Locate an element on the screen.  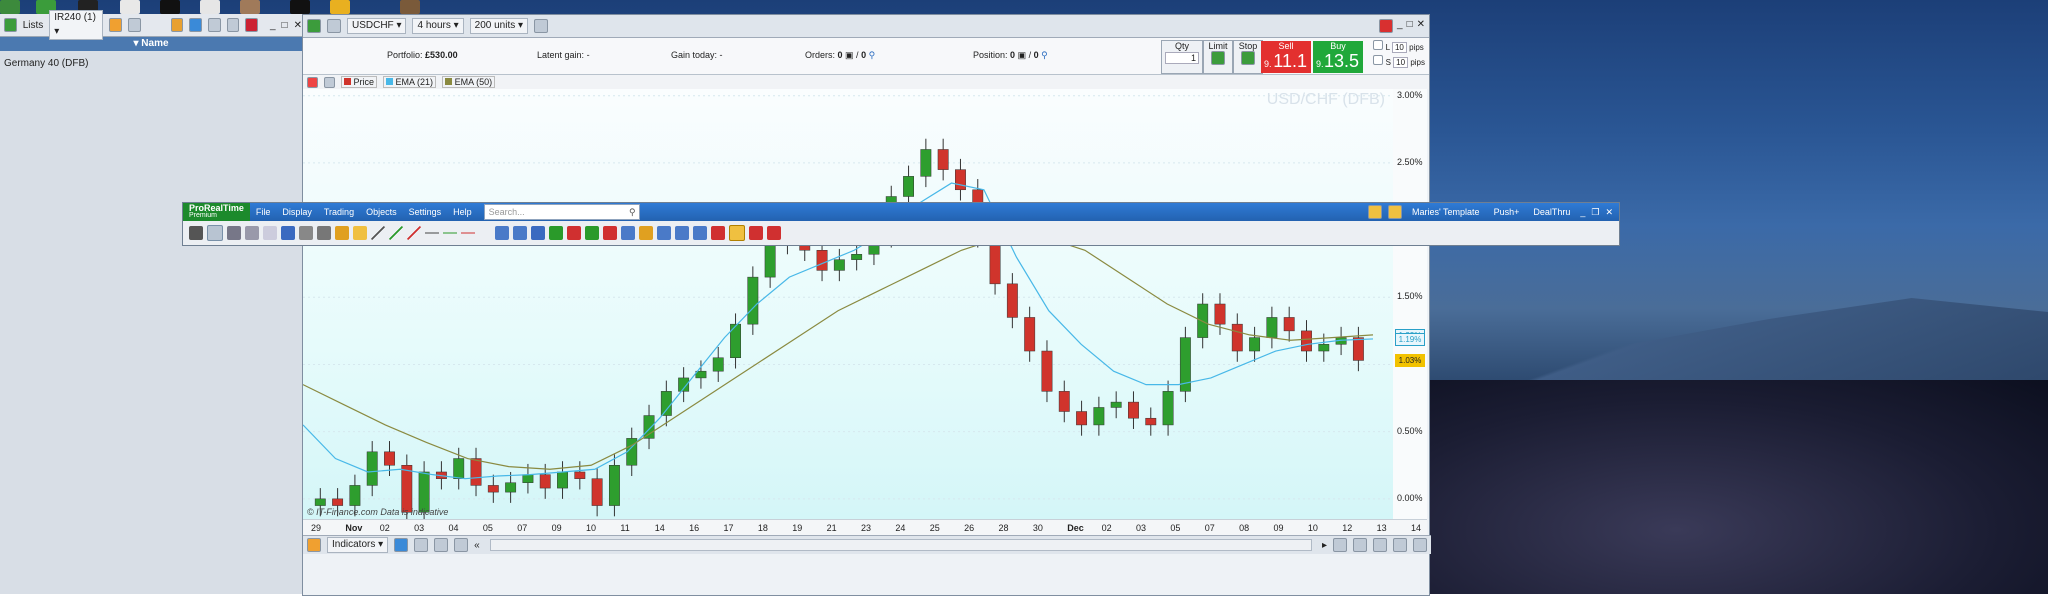
buy-button: Buy 9. 13.5 is located at coordinates (1338, 57).